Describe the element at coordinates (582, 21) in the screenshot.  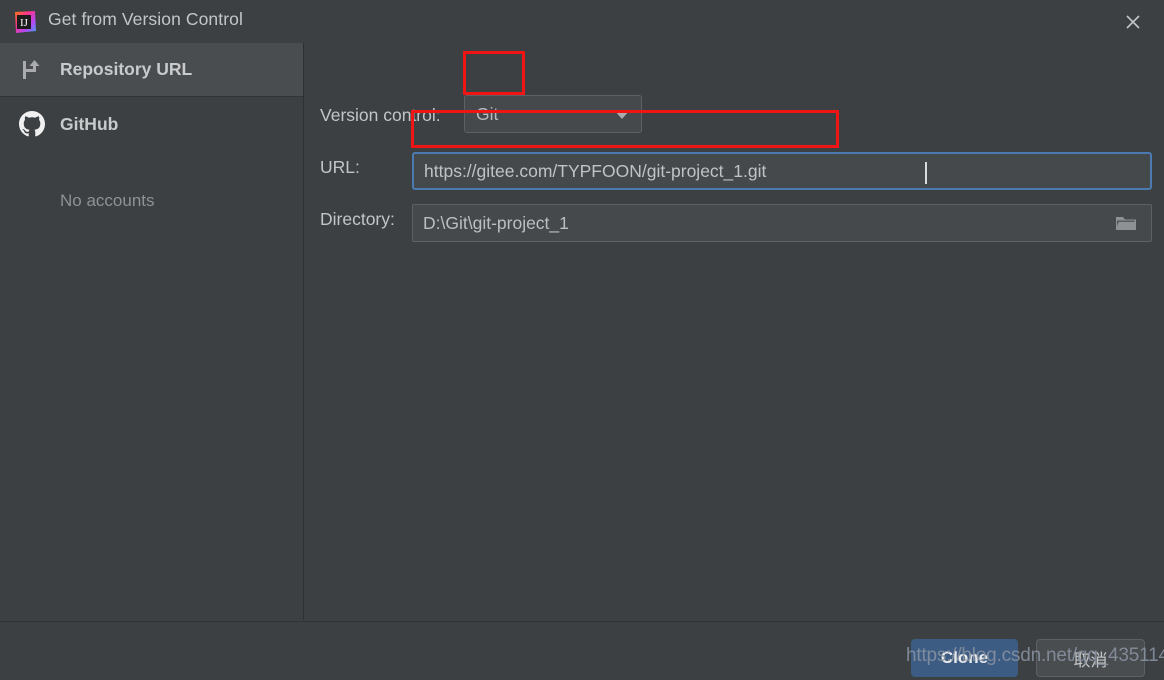
I see `title-bar: IJ Get from Version Control` at that location.